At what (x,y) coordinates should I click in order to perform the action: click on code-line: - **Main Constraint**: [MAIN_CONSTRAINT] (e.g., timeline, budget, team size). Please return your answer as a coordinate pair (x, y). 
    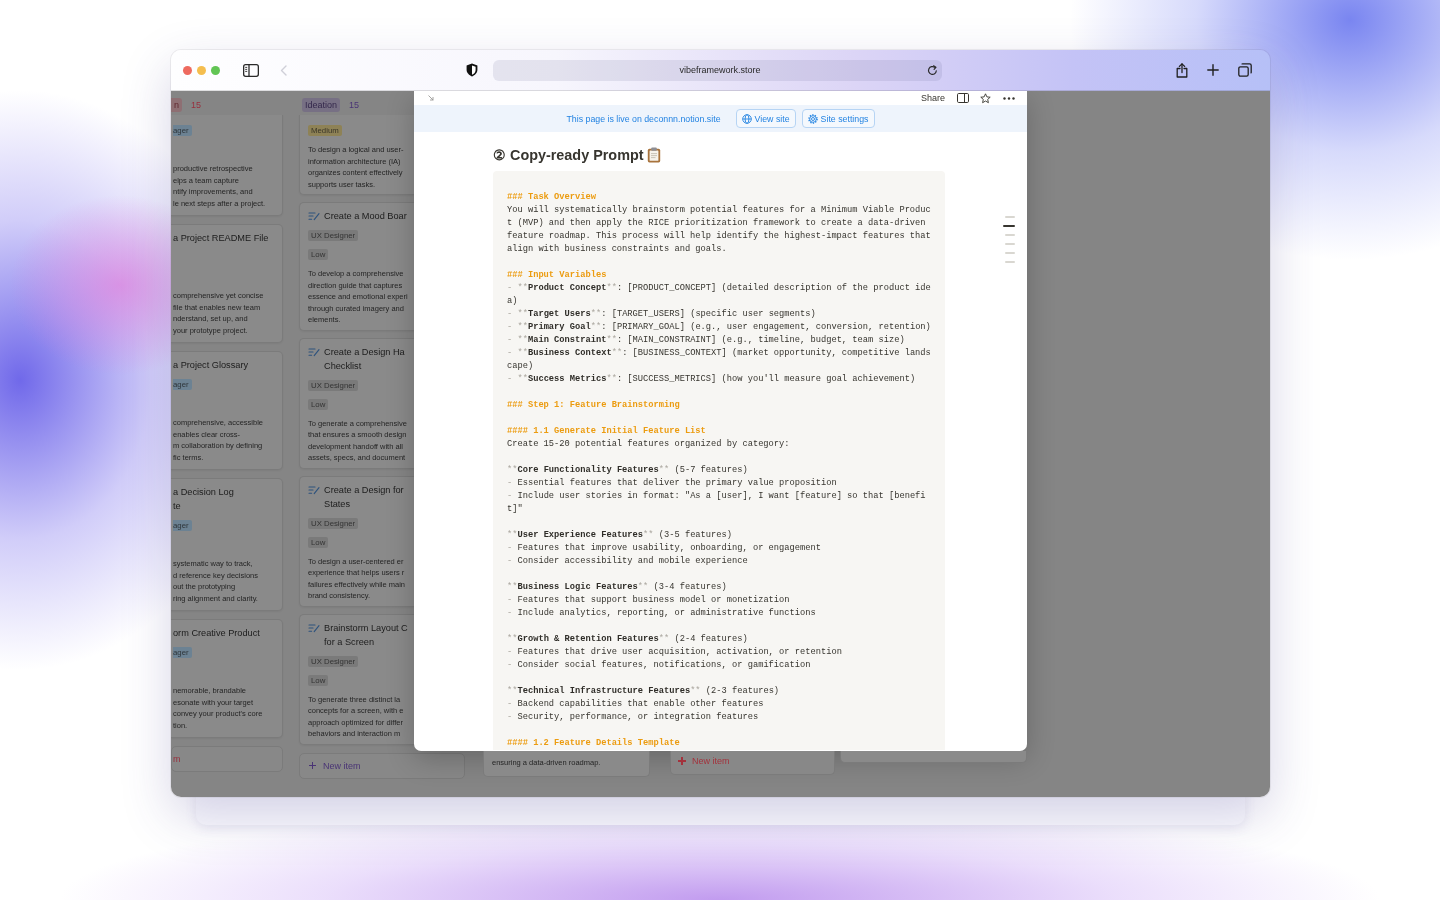
    Looking at the image, I should click on (706, 340).